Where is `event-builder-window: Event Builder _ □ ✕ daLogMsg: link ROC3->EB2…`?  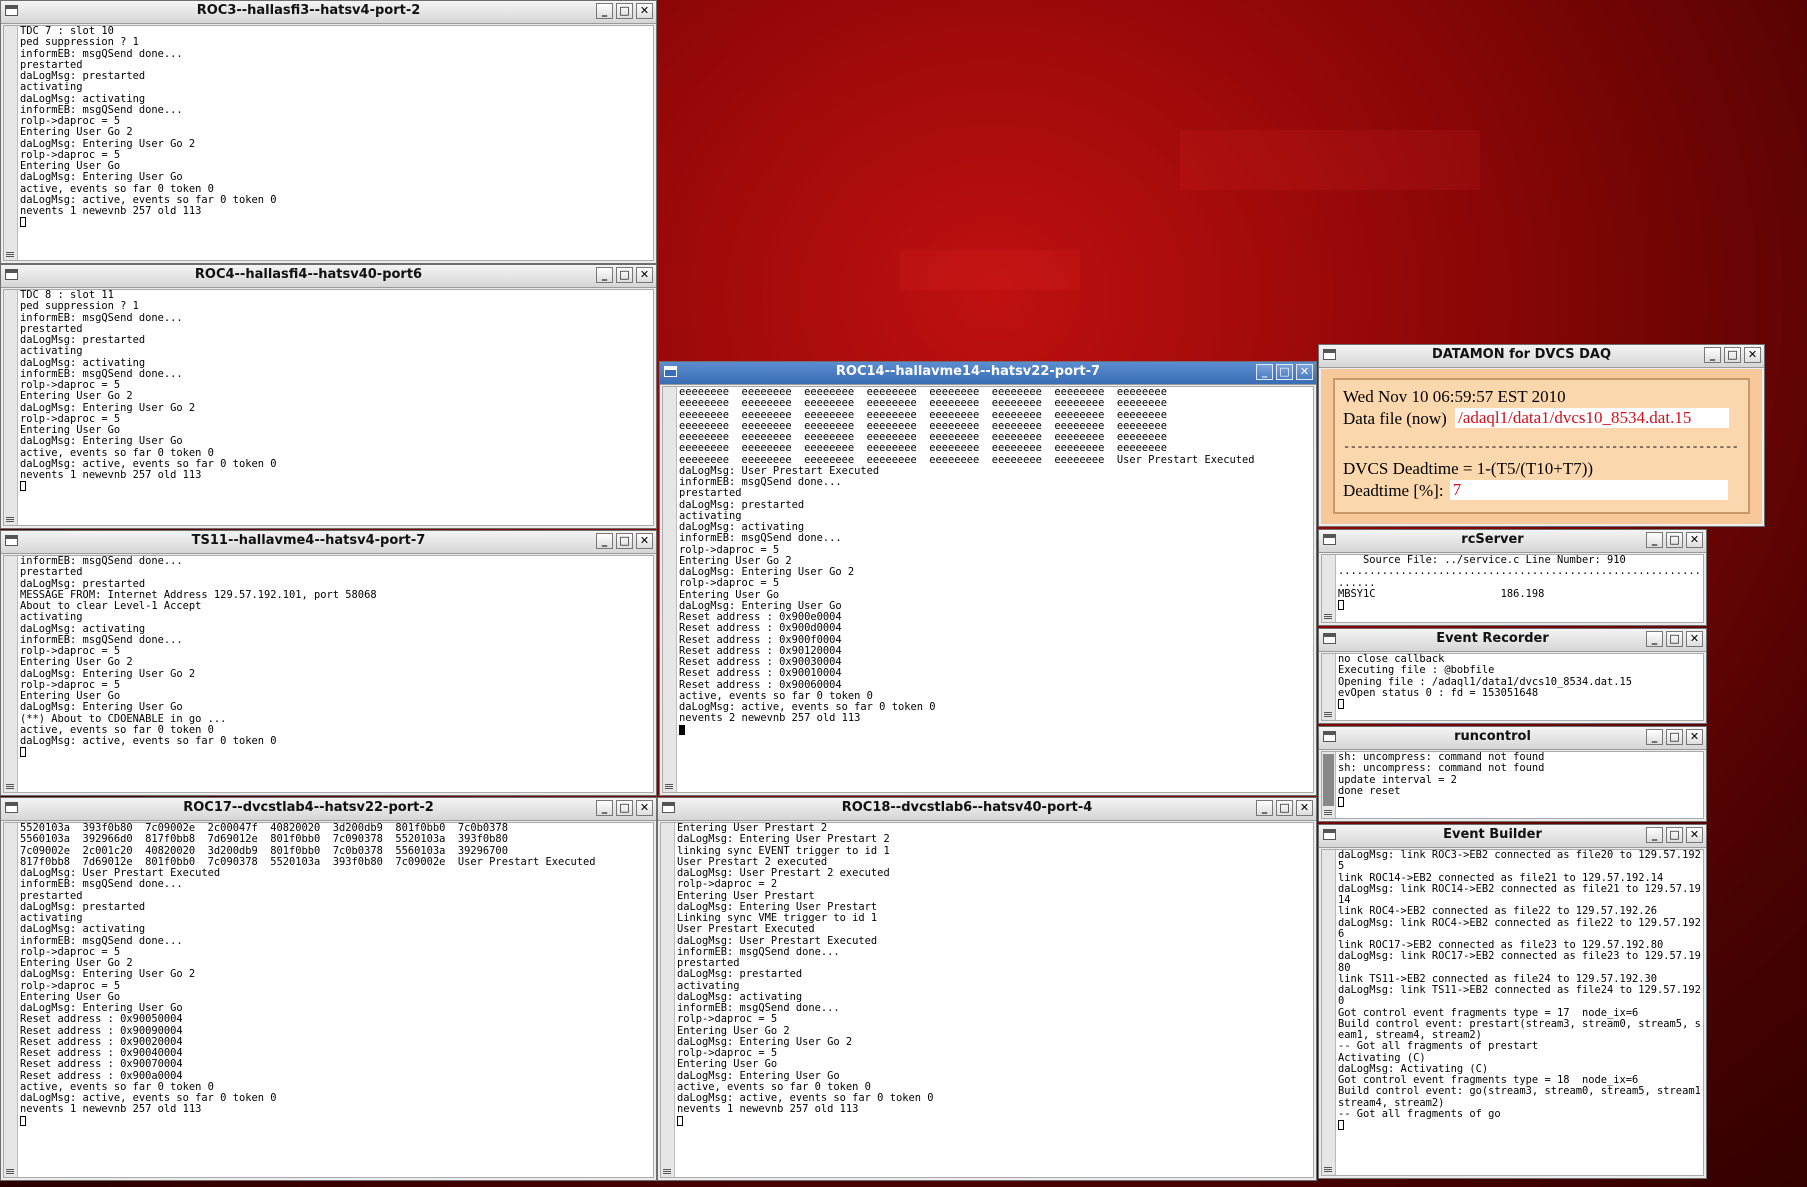
event-builder-window: Event Builder _ □ ✕ daLogMsg: link ROC3->EB2… is located at coordinates (1512, 1001).